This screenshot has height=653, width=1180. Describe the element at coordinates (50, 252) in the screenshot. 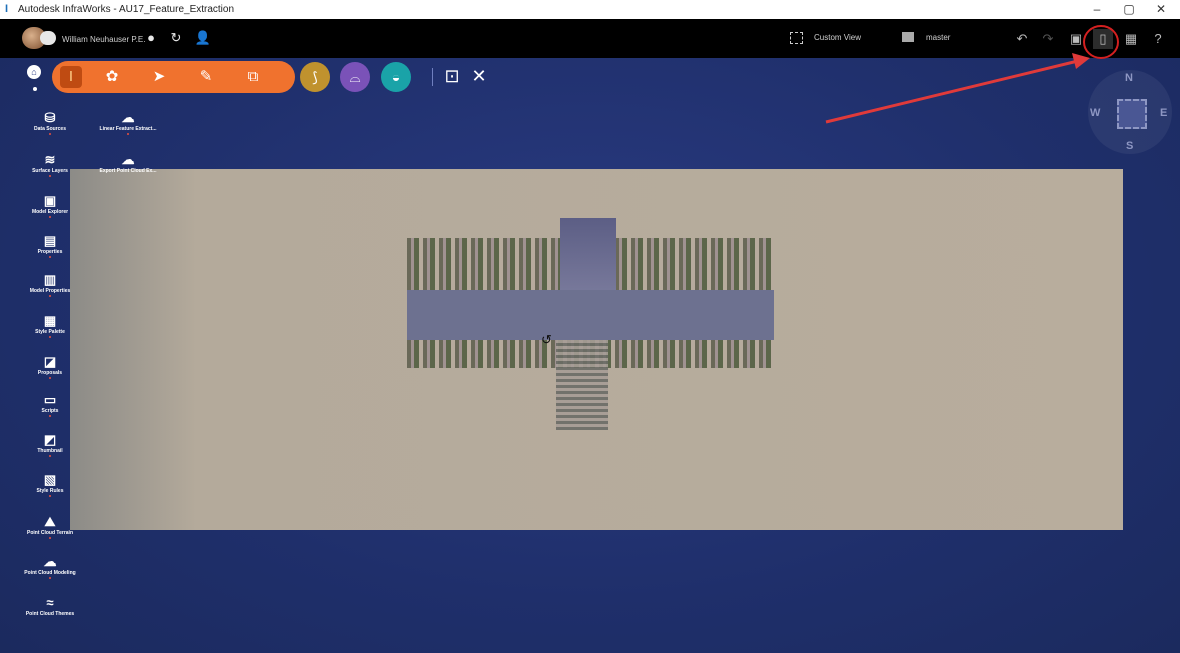

I see `panel-label: Properties` at that location.